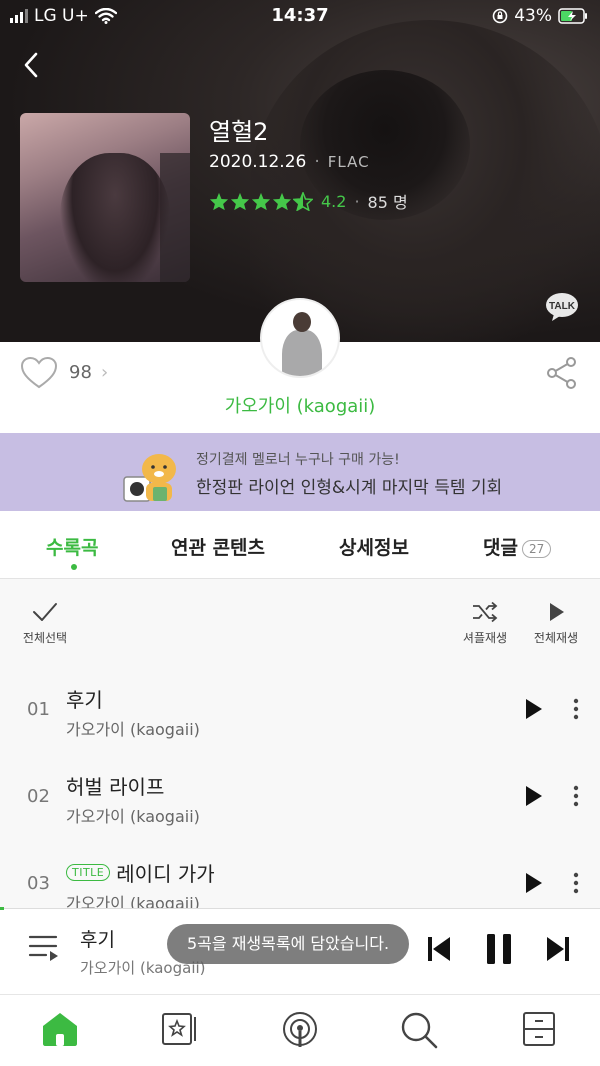  Describe the element at coordinates (572, 16) in the screenshot. I see `battery-icon` at that location.